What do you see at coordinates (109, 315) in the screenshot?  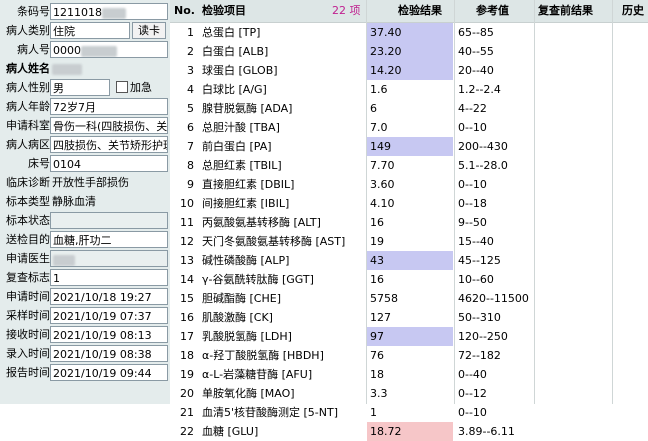 I see `field-value: 2021/10/19 07:37` at bounding box center [109, 315].